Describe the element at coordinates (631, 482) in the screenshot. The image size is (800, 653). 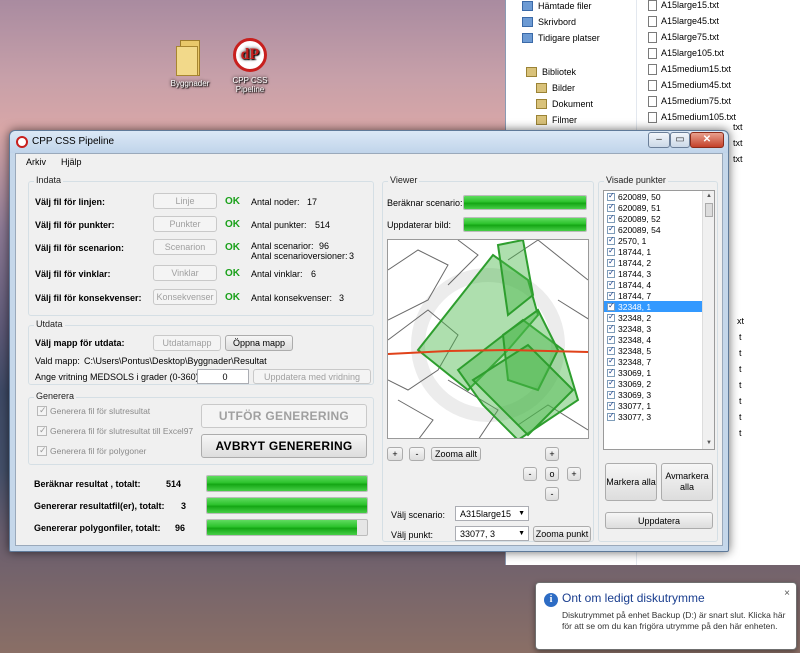
I see `markera-alla-button: Markera alla` at that location.